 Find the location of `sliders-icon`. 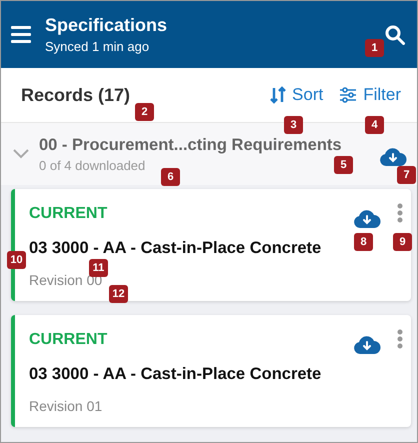

sliders-icon is located at coordinates (348, 95).